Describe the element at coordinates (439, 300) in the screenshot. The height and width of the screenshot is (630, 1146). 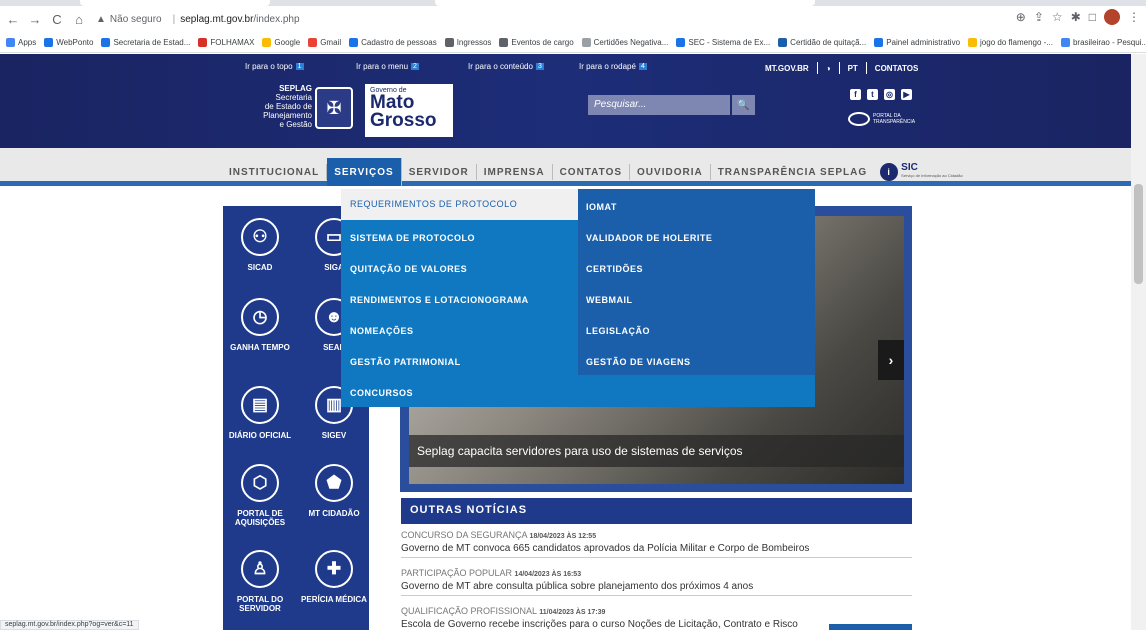
I see `menu-item-rendimentos: RENDIMENTOS E LOTACIONOGRAMA` at that location.